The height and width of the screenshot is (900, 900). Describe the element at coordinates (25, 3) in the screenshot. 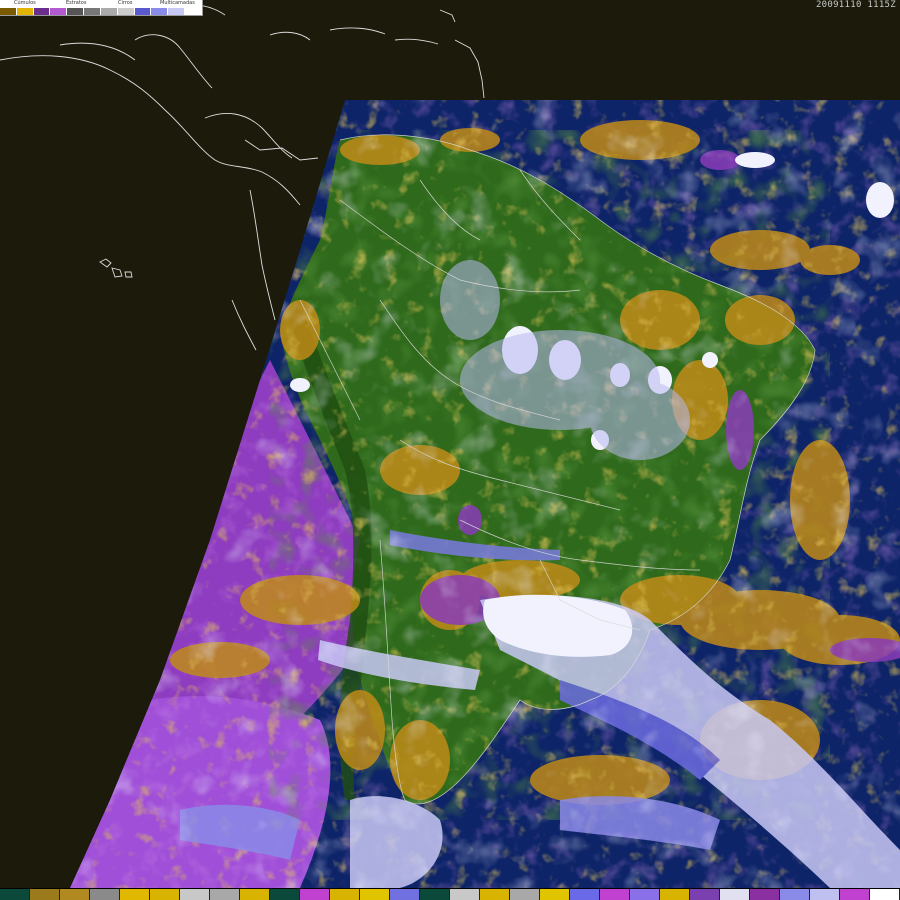

I see `legend-label-cumulus: Cúmulos` at that location.